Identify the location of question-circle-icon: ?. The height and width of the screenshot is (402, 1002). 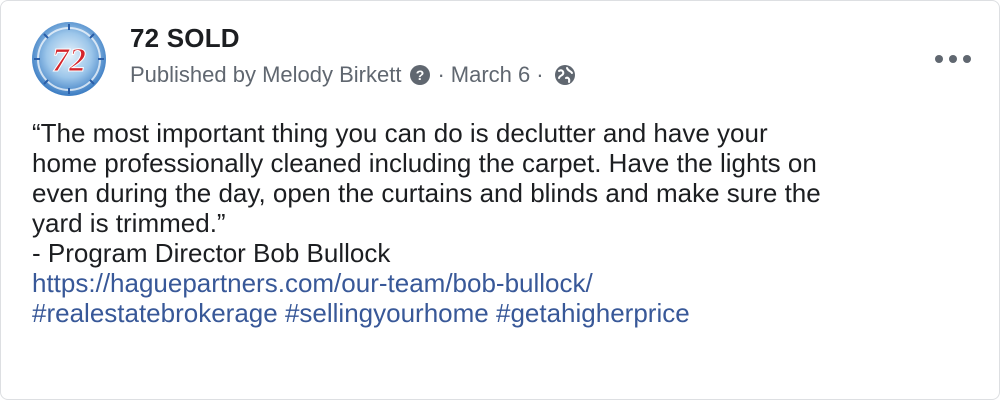
(420, 75).